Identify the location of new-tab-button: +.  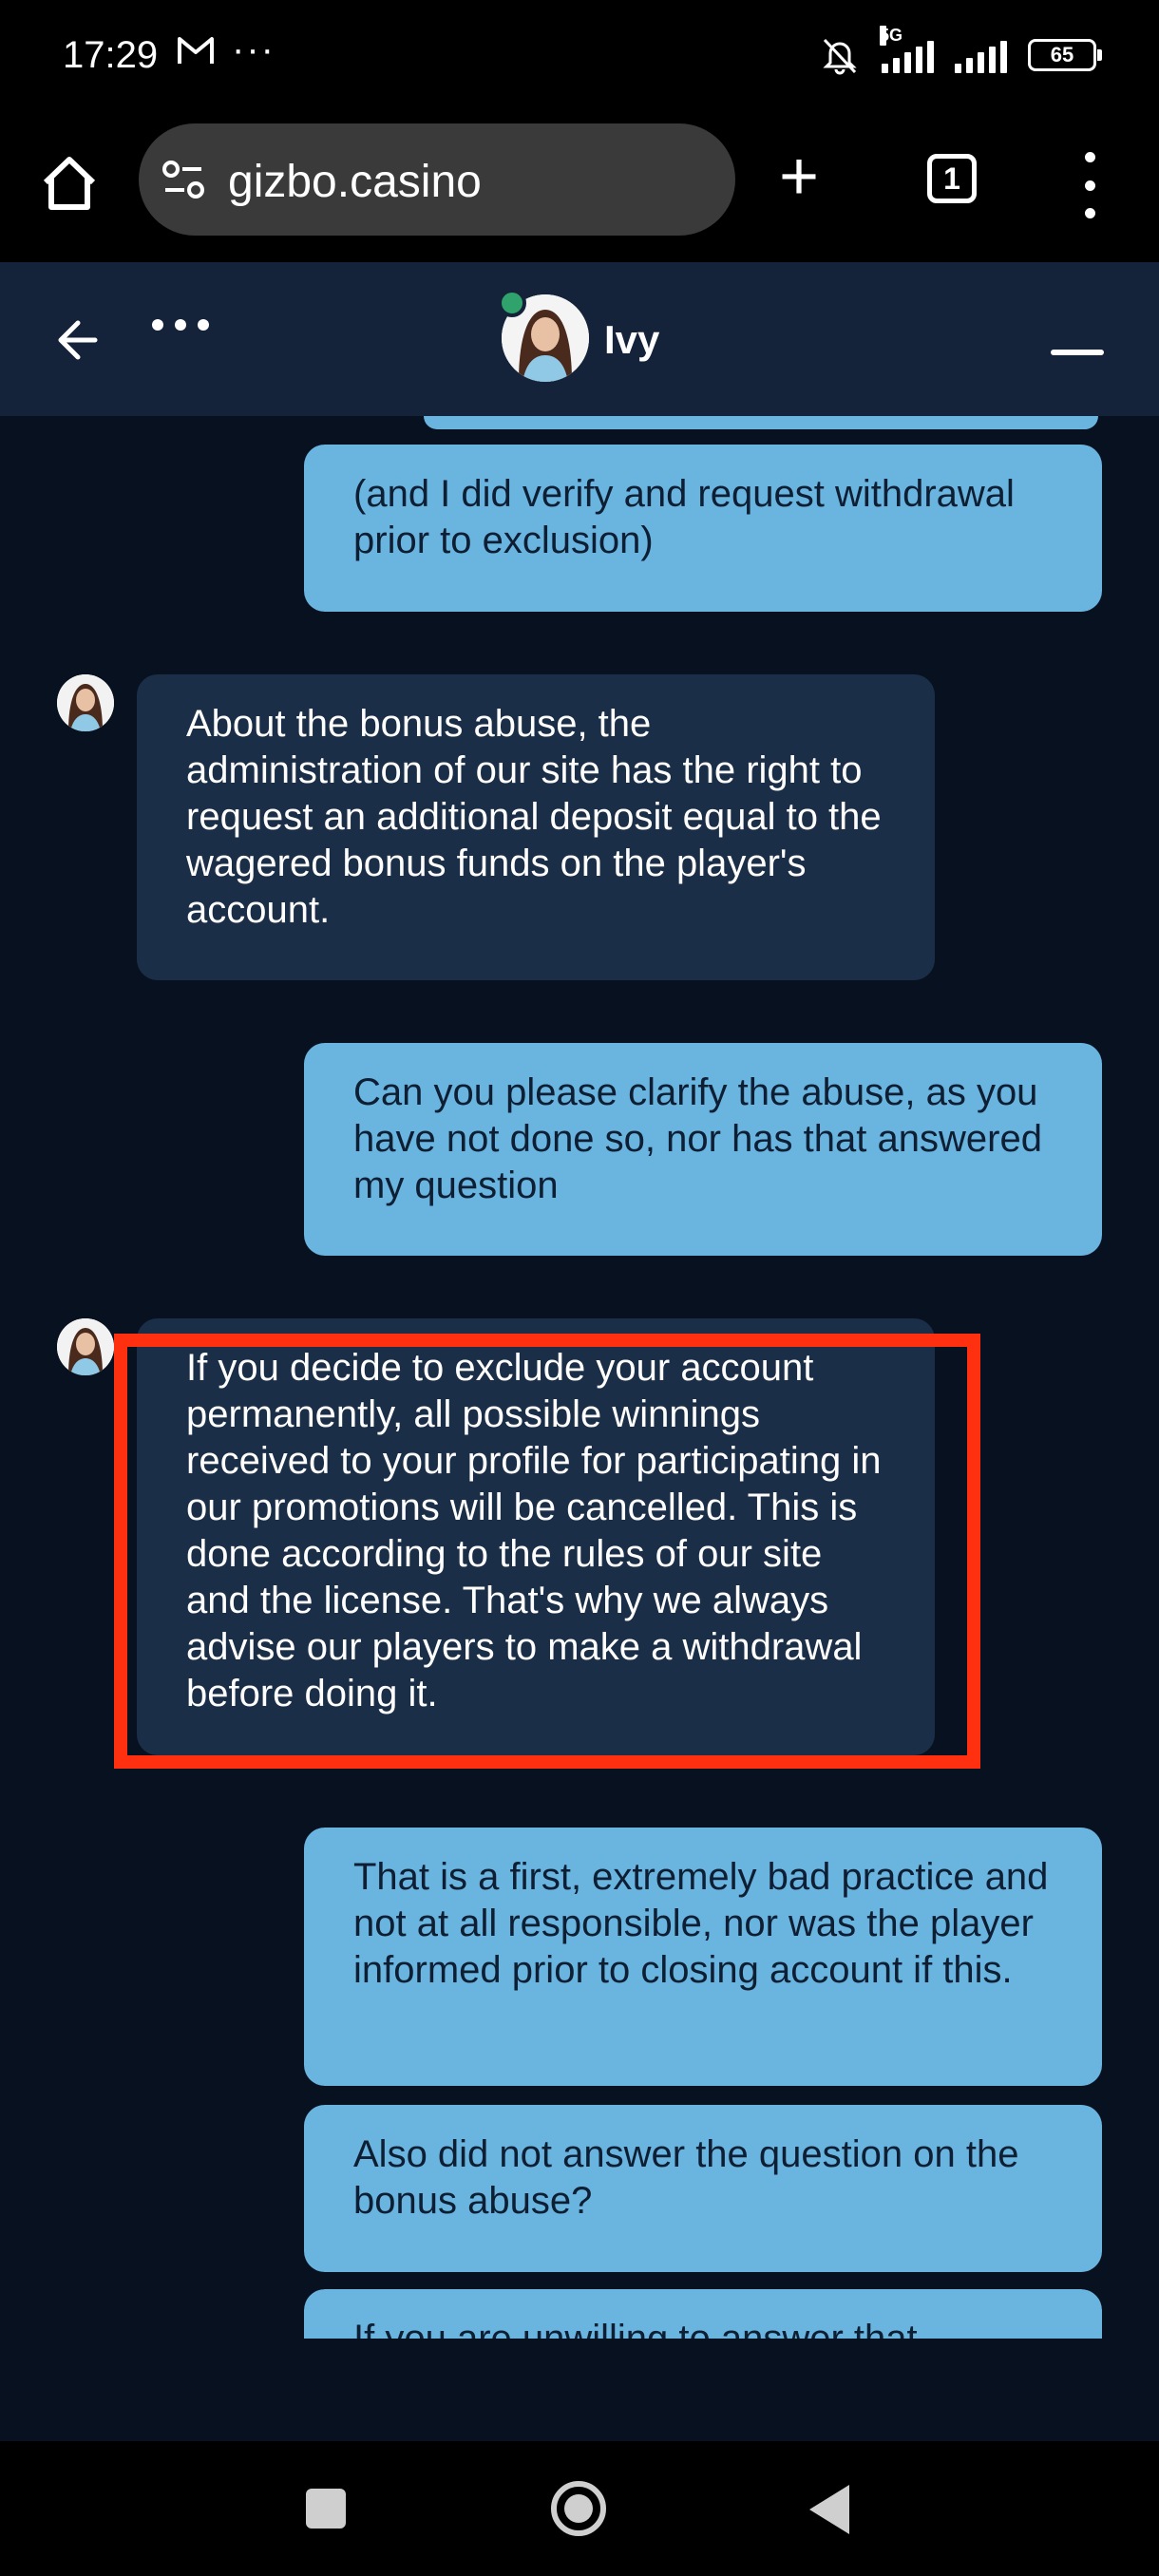
(799, 176).